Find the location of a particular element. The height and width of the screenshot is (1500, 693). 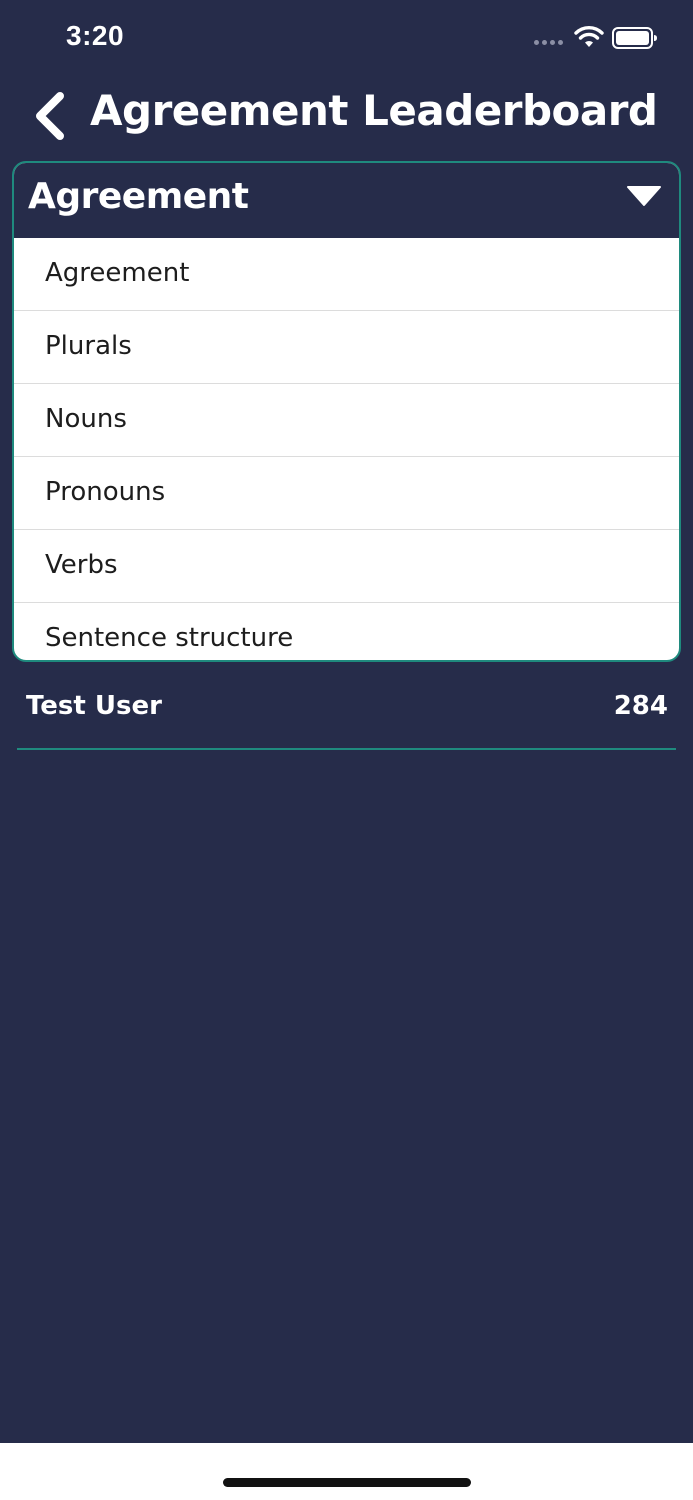

option-label: Nouns is located at coordinates (86, 419).